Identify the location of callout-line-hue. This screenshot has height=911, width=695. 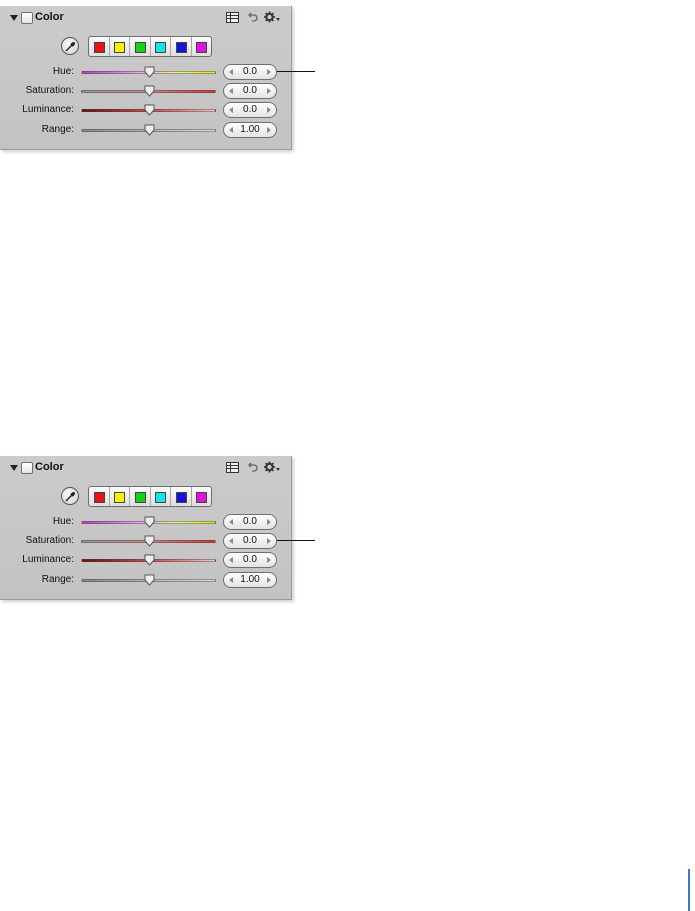
(296, 71).